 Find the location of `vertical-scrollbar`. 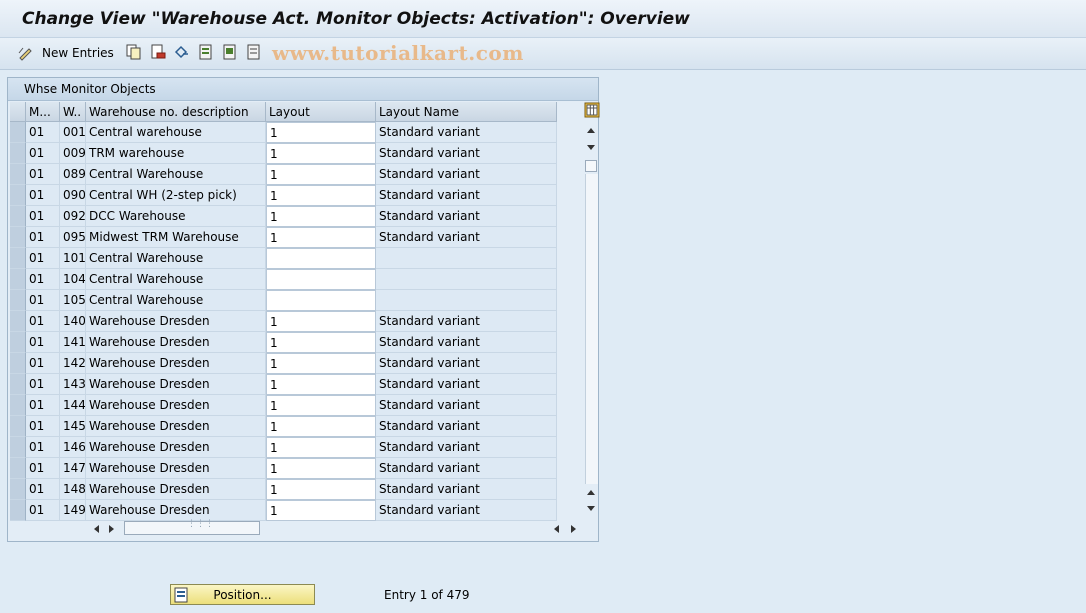

vertical-scrollbar is located at coordinates (592, 309).